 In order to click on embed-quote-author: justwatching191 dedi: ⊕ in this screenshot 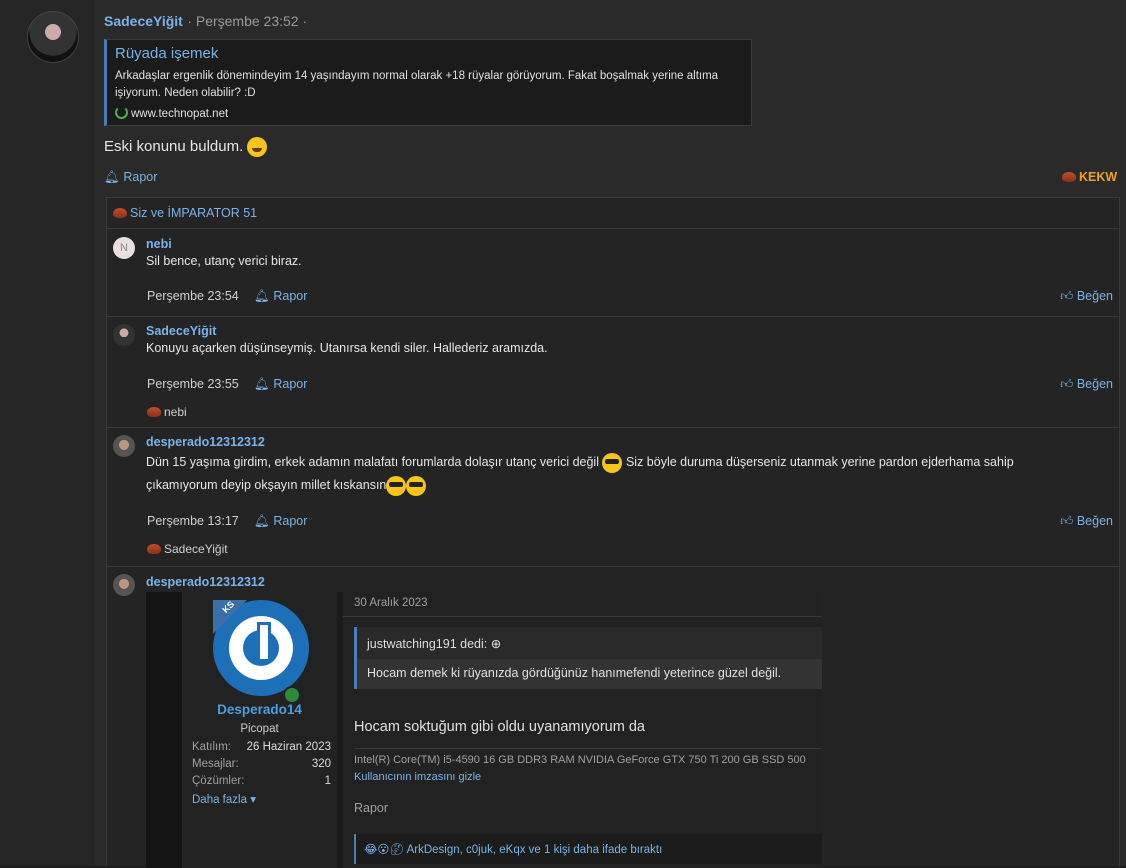, I will do `click(434, 644)`.